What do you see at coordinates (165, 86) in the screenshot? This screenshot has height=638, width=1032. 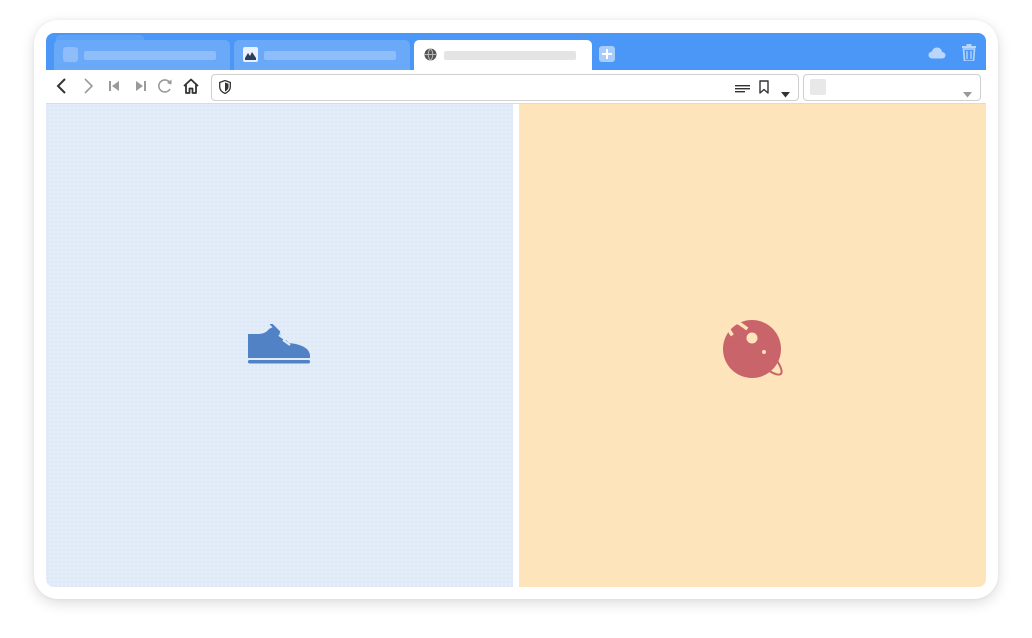 I see `reload-icon` at bounding box center [165, 86].